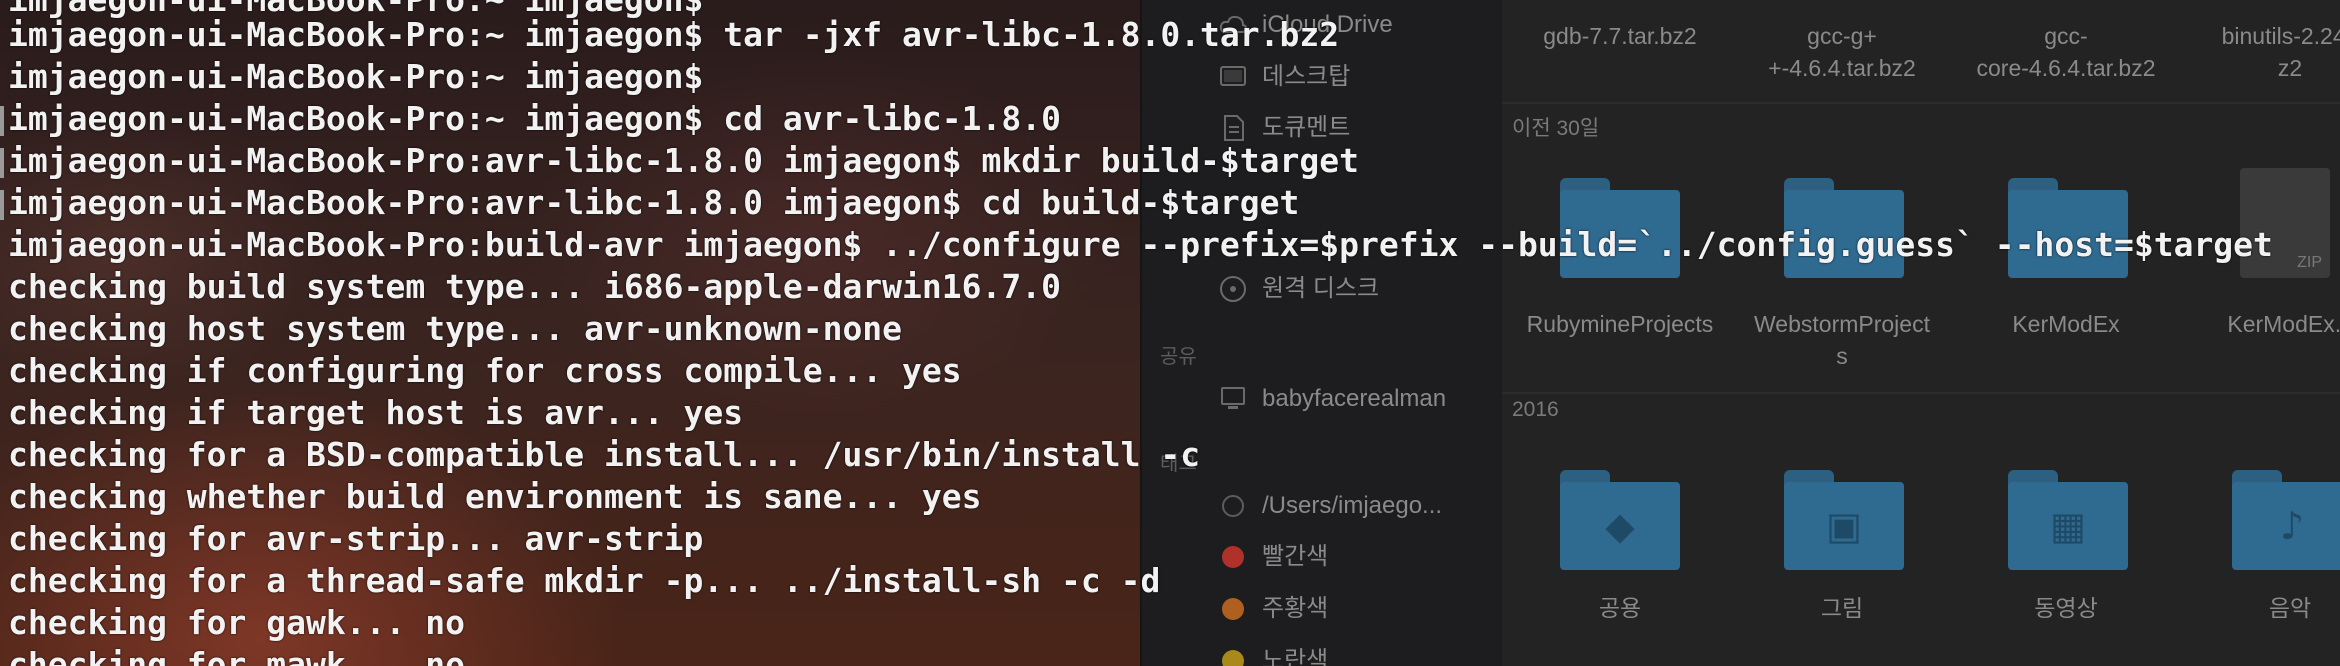  What do you see at coordinates (236, 622) in the screenshot?
I see `terminal-line: checking for gawk... no` at bounding box center [236, 622].